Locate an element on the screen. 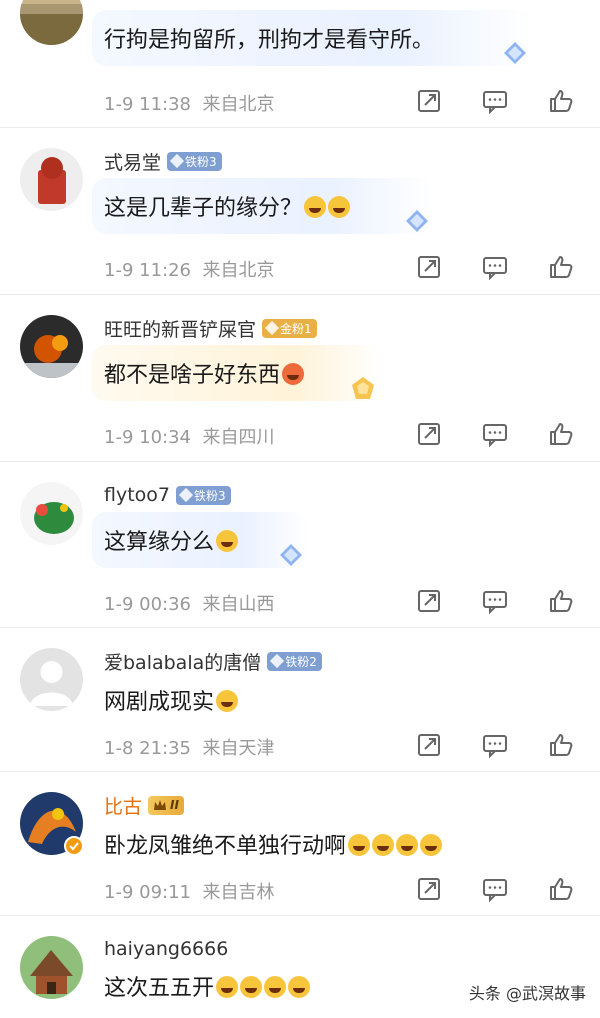  username: 旺旺的新晋铲屎官 is located at coordinates (180, 328).